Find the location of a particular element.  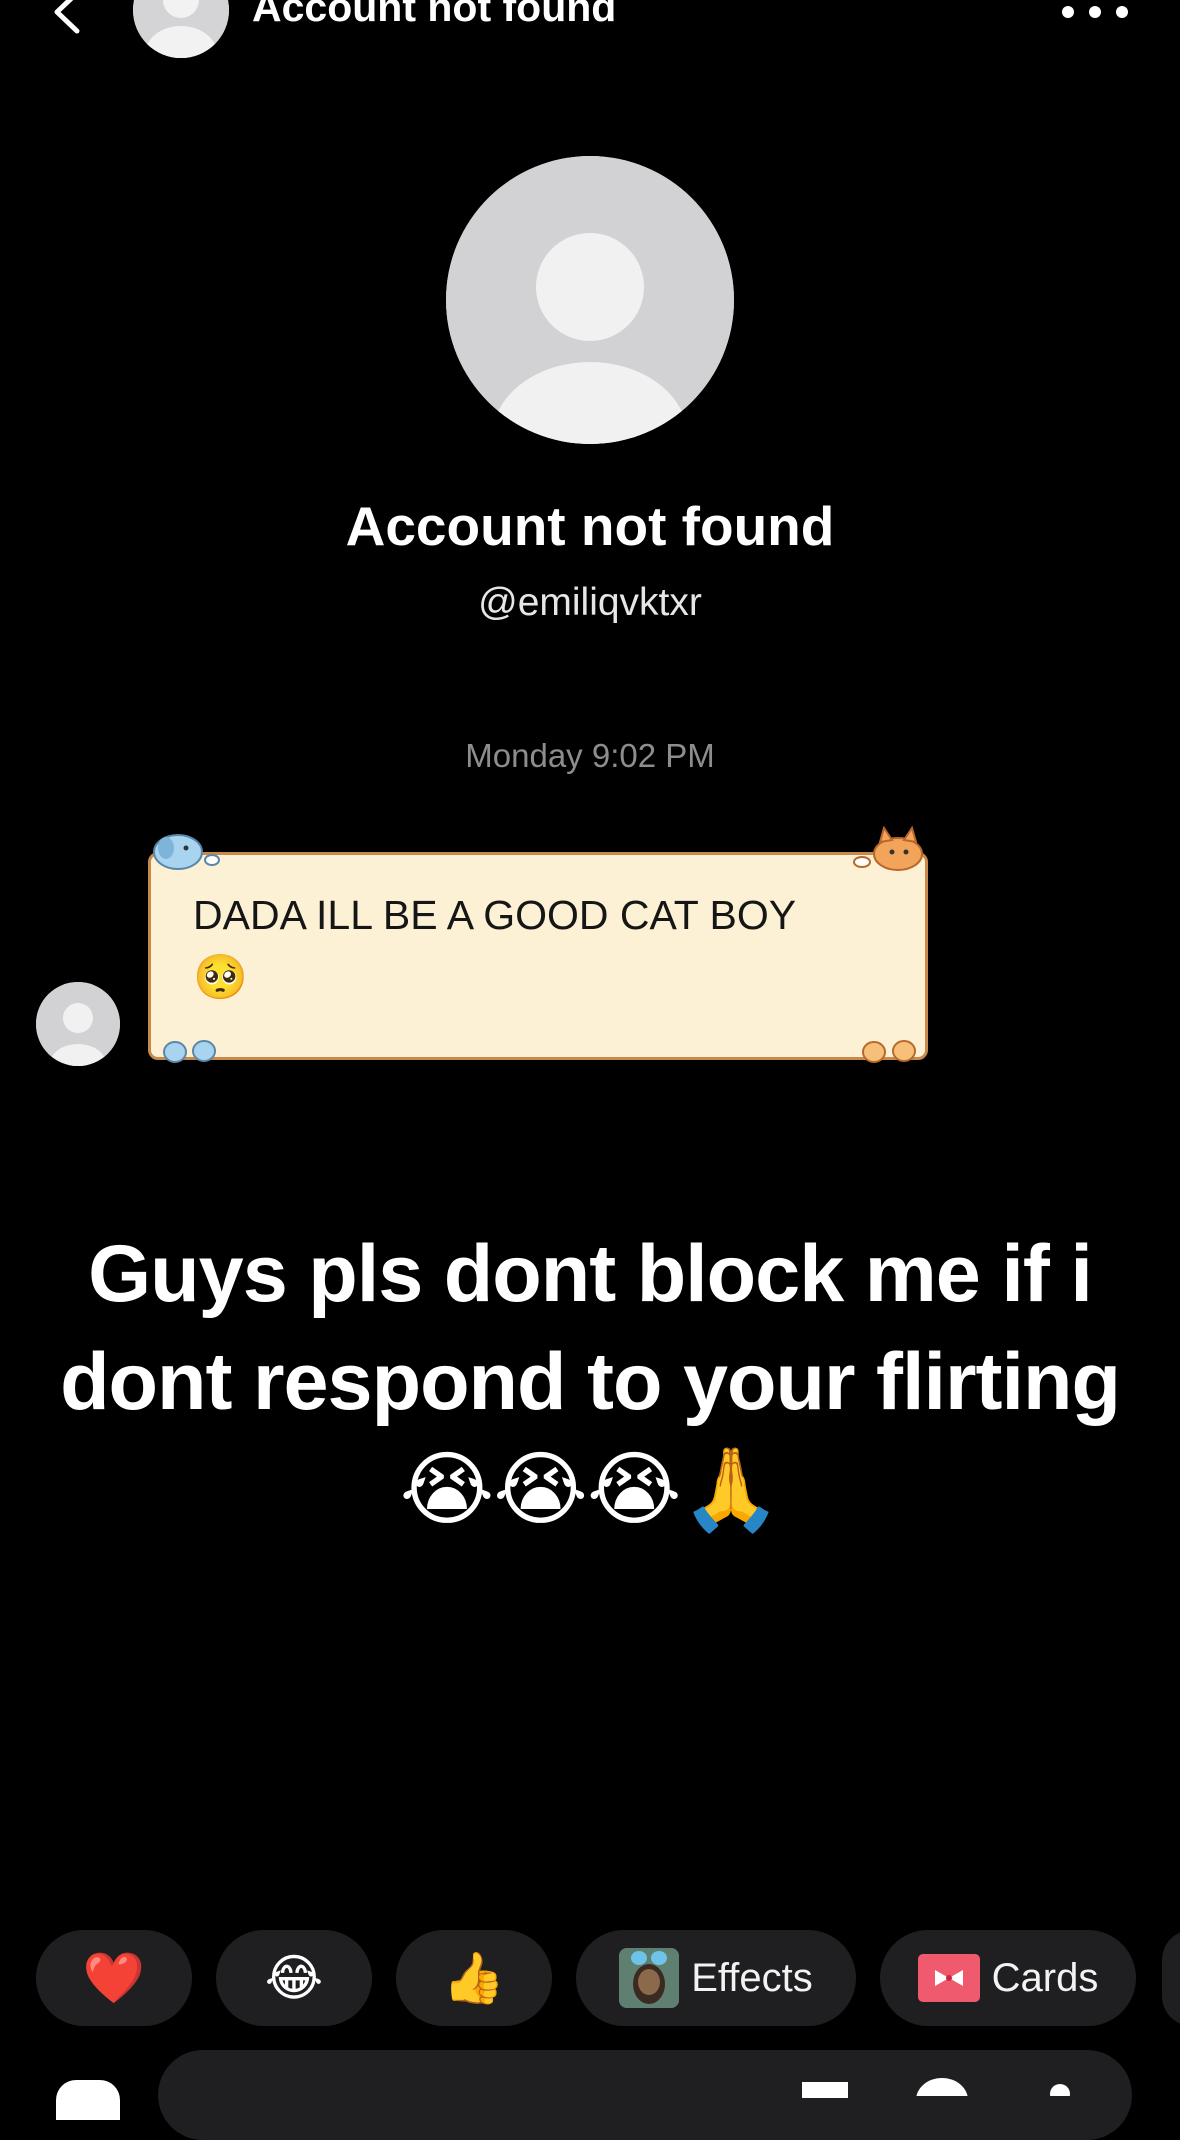

thumbs-up-reaction-button: 👍 is located at coordinates (474, 1978).